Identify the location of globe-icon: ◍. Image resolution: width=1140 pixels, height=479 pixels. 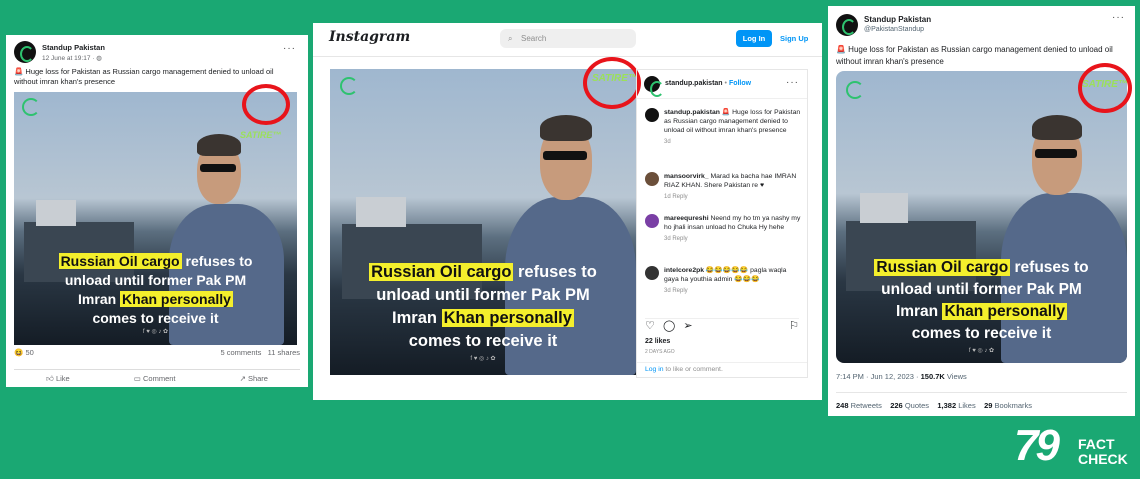
(99, 58).